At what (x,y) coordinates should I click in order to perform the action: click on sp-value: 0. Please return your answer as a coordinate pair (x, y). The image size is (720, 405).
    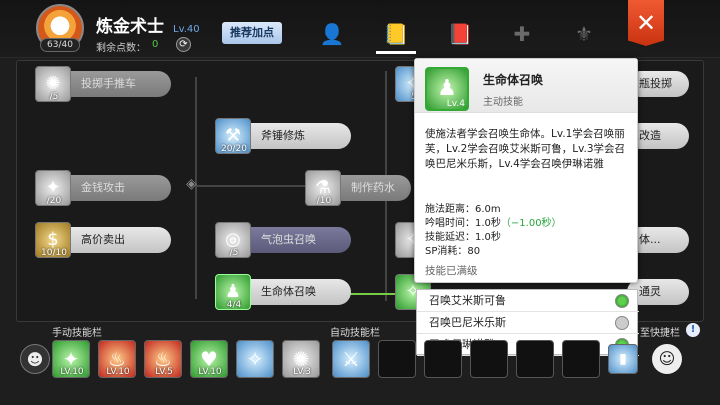
    Looking at the image, I should click on (155, 44).